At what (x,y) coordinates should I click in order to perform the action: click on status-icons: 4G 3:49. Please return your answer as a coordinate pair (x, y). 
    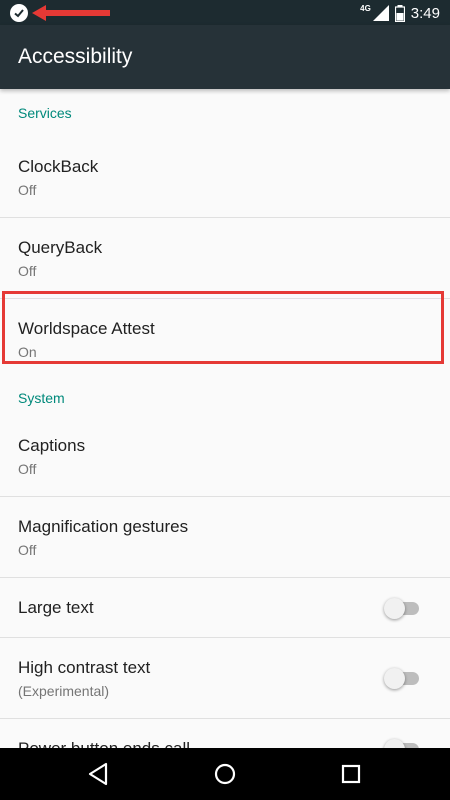
    Looking at the image, I should click on (400, 13).